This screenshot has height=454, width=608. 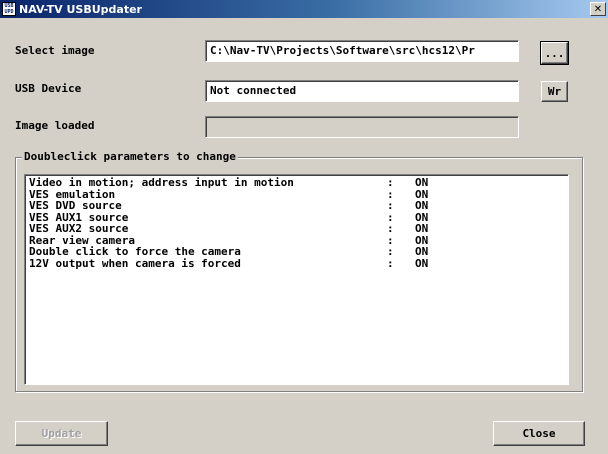 I want to click on write-button: Wr, so click(x=554, y=91).